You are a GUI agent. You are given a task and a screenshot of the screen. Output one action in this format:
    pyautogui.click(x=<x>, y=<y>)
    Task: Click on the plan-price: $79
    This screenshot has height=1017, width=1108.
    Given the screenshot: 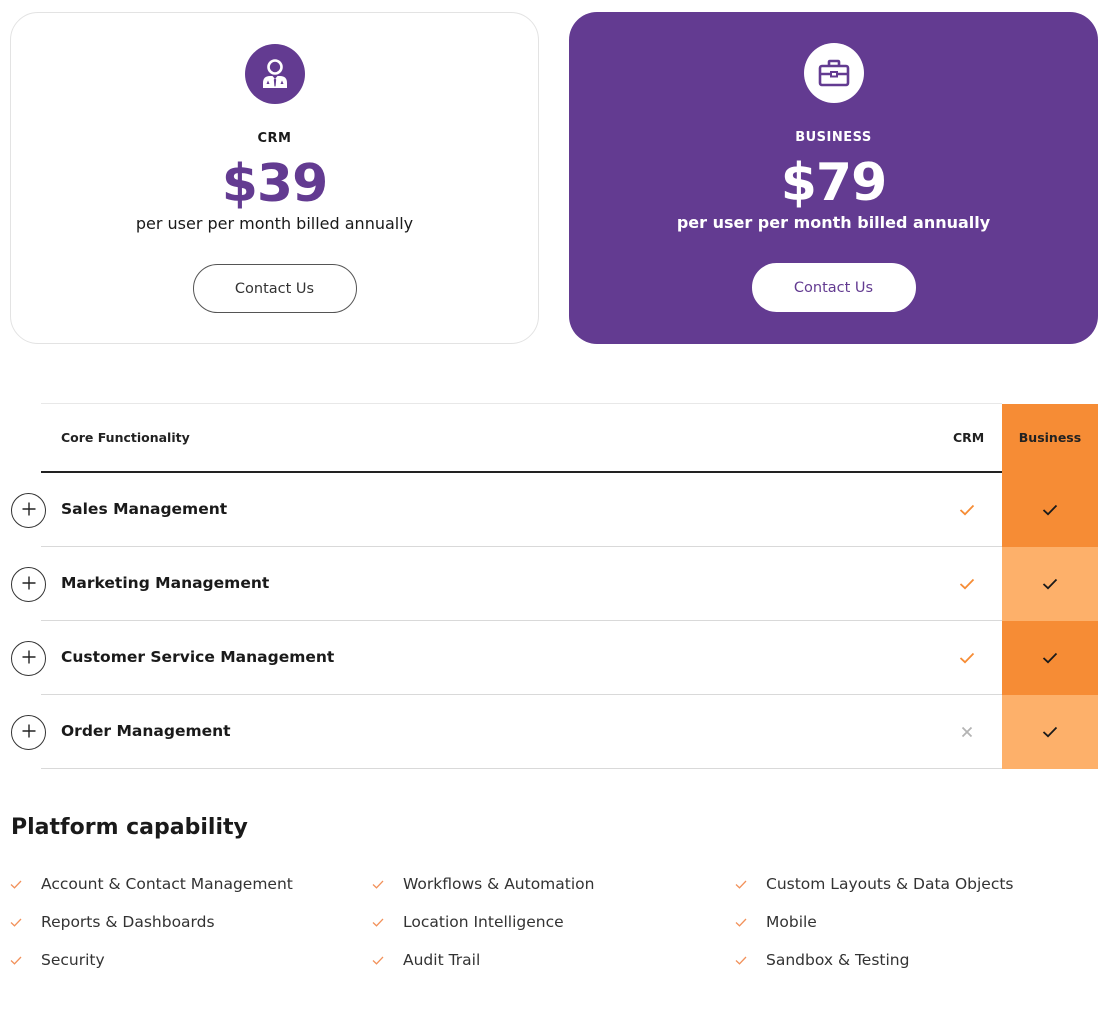 What is the action you would take?
    pyautogui.click(x=834, y=183)
    